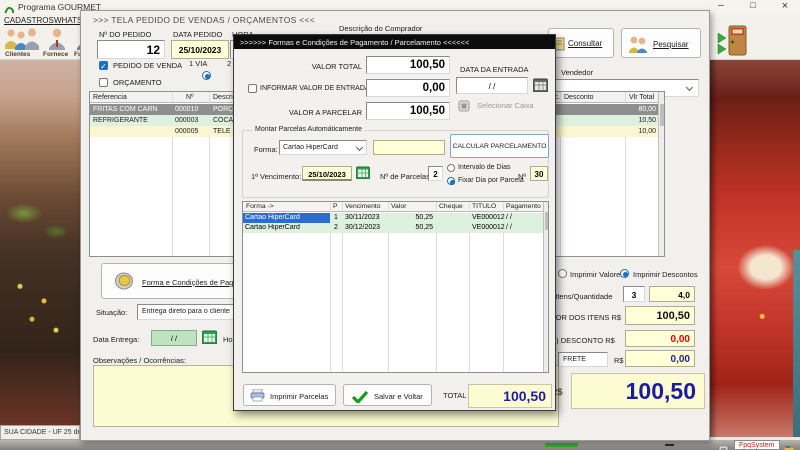  What do you see at coordinates (200, 49) in the screenshot?
I see `data-pedido-field: 25/10/2023` at bounding box center [200, 49].